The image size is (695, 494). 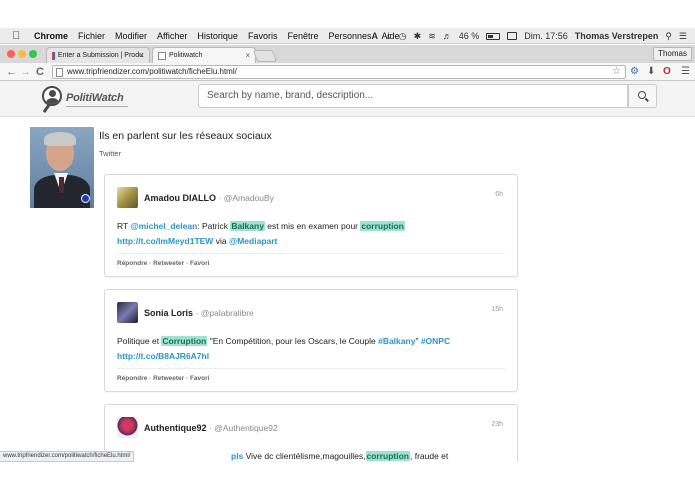 I want to click on keyword-highlight: Corruption, so click(x=184, y=341).